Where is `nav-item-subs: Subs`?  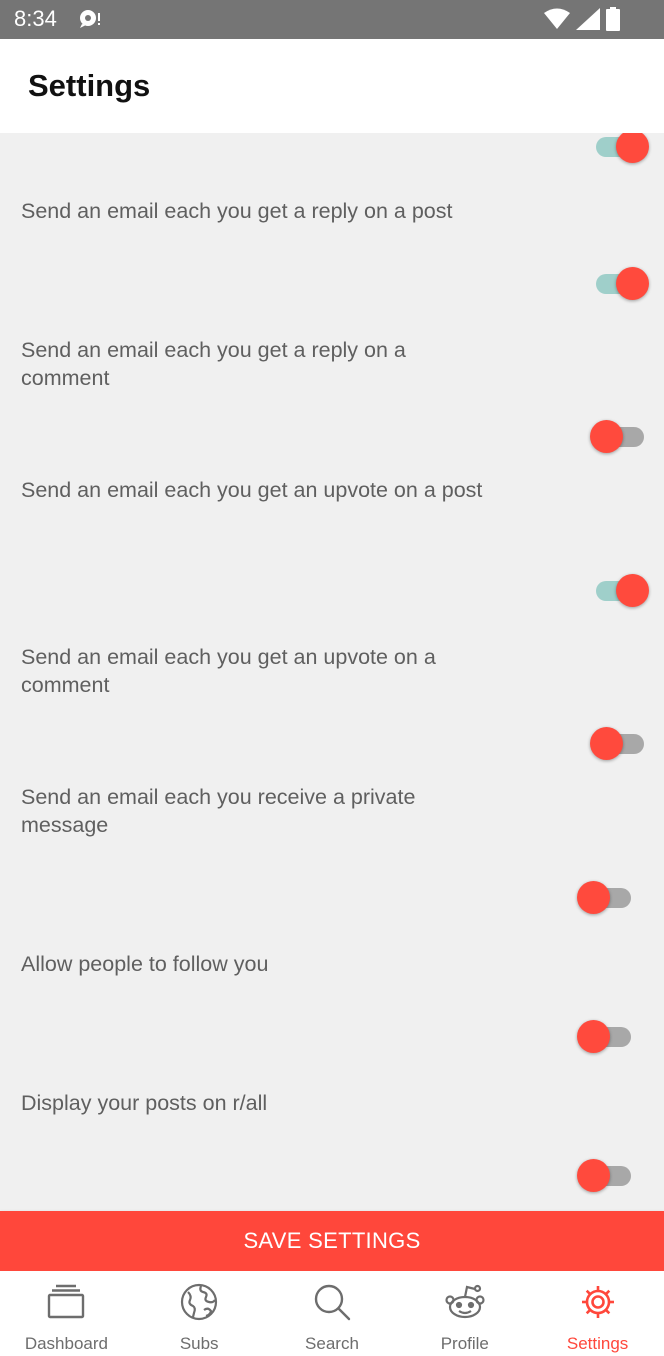
nav-item-subs: Subs is located at coordinates (199, 1313).